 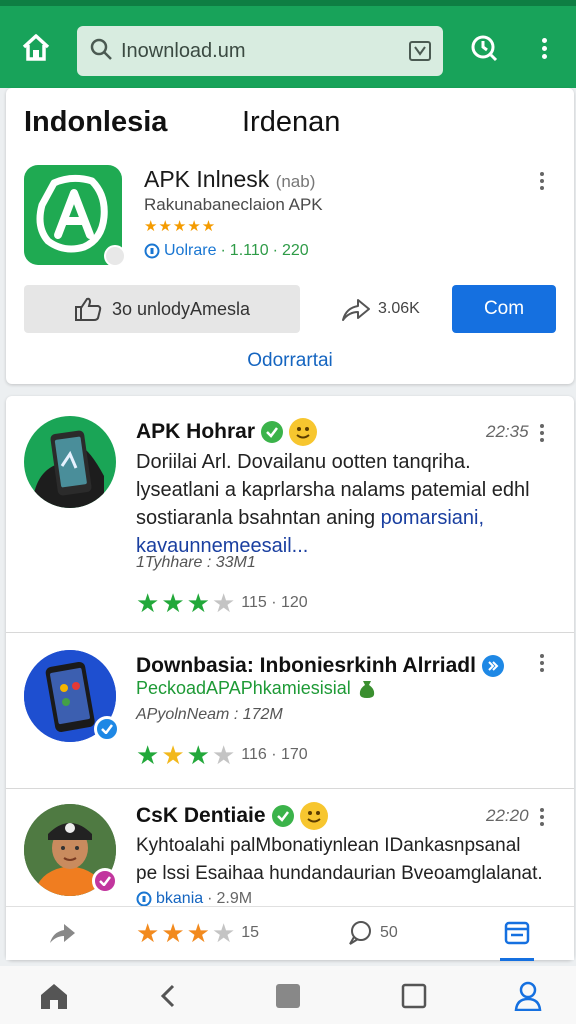 What do you see at coordinates (372, 933) in the screenshot?
I see `comment-button: 50` at bounding box center [372, 933].